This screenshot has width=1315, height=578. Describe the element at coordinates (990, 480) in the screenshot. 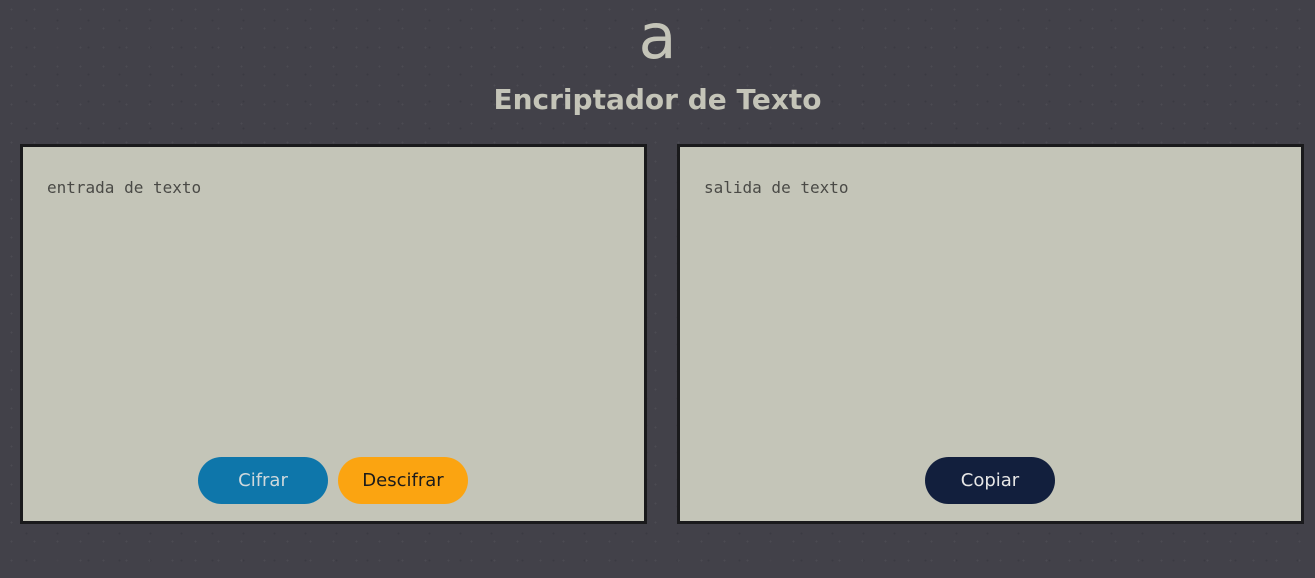

I see `copy-button: Copiar` at that location.